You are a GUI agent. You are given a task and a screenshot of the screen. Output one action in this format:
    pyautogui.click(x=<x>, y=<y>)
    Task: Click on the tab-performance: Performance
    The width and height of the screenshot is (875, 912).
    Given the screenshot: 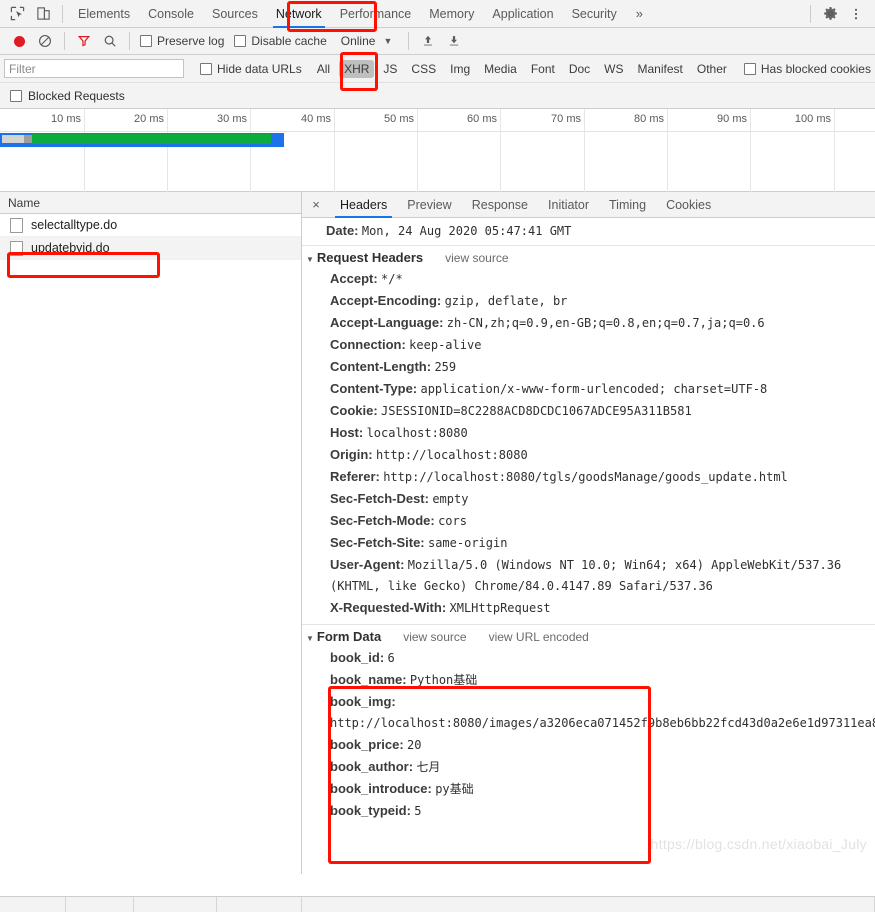 What is the action you would take?
    pyautogui.click(x=376, y=14)
    